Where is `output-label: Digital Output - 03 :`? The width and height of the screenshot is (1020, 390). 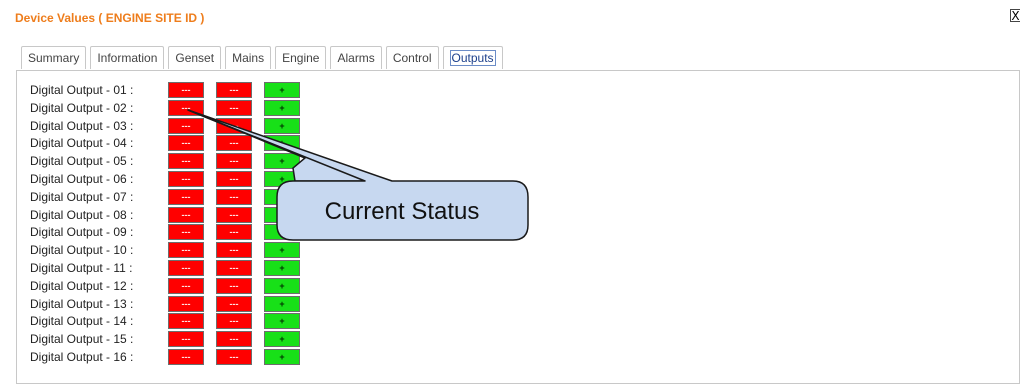 output-label: Digital Output - 03 : is located at coordinates (82, 125).